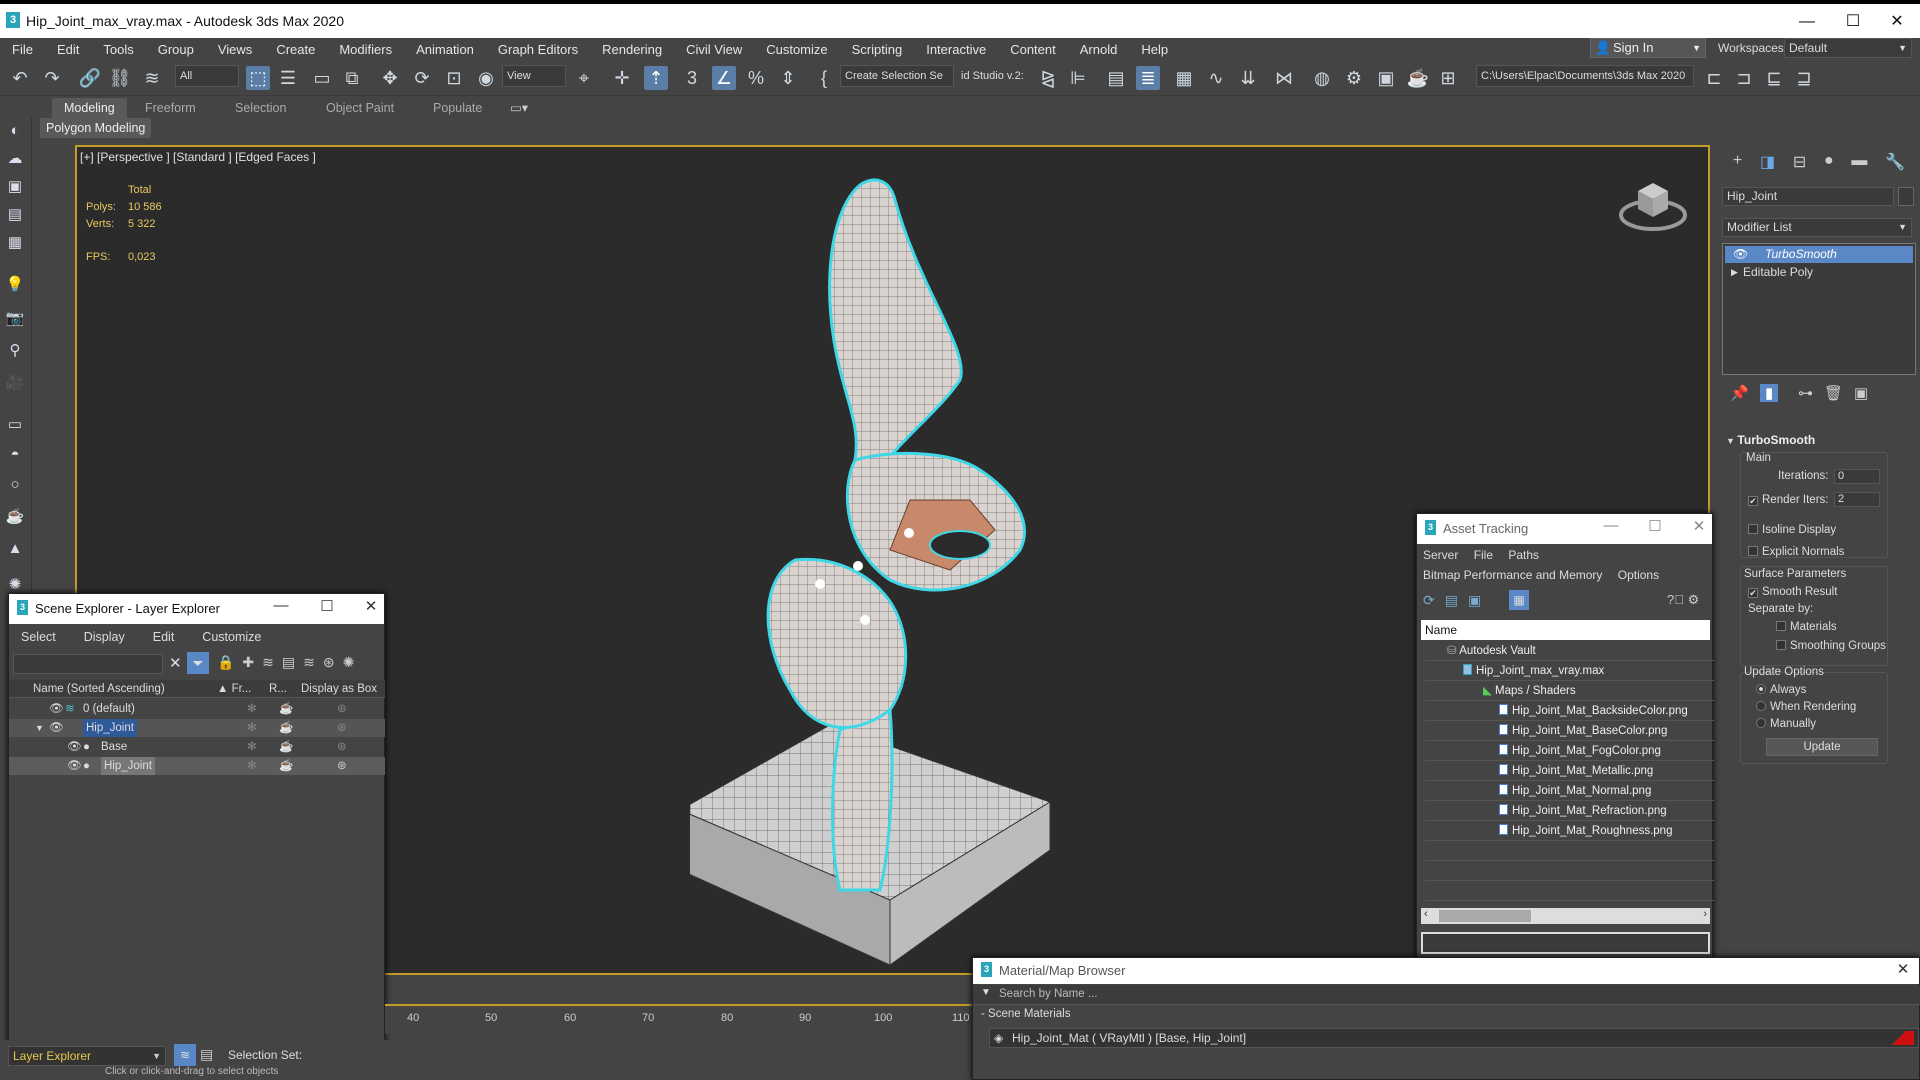  Describe the element at coordinates (1565, 916) in the screenshot. I see `horizontal-scrollbar: ‹ ›` at that location.